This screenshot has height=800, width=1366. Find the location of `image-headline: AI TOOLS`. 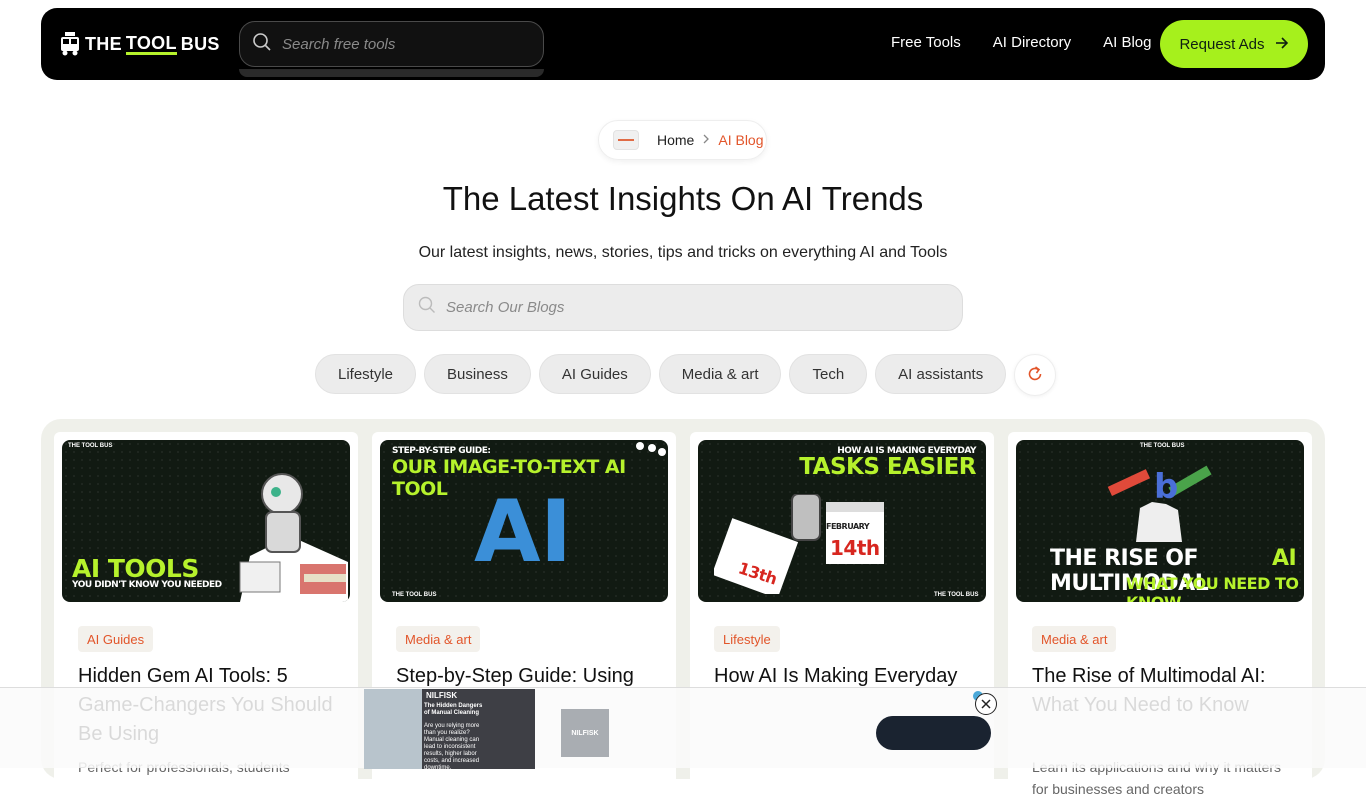

image-headline: AI TOOLS is located at coordinates (135, 568).